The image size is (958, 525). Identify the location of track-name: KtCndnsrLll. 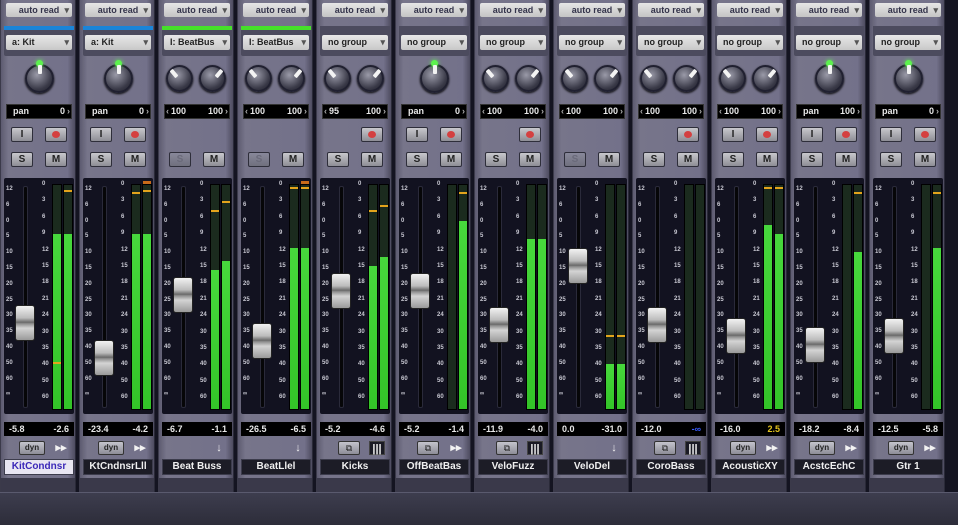
(118, 467).